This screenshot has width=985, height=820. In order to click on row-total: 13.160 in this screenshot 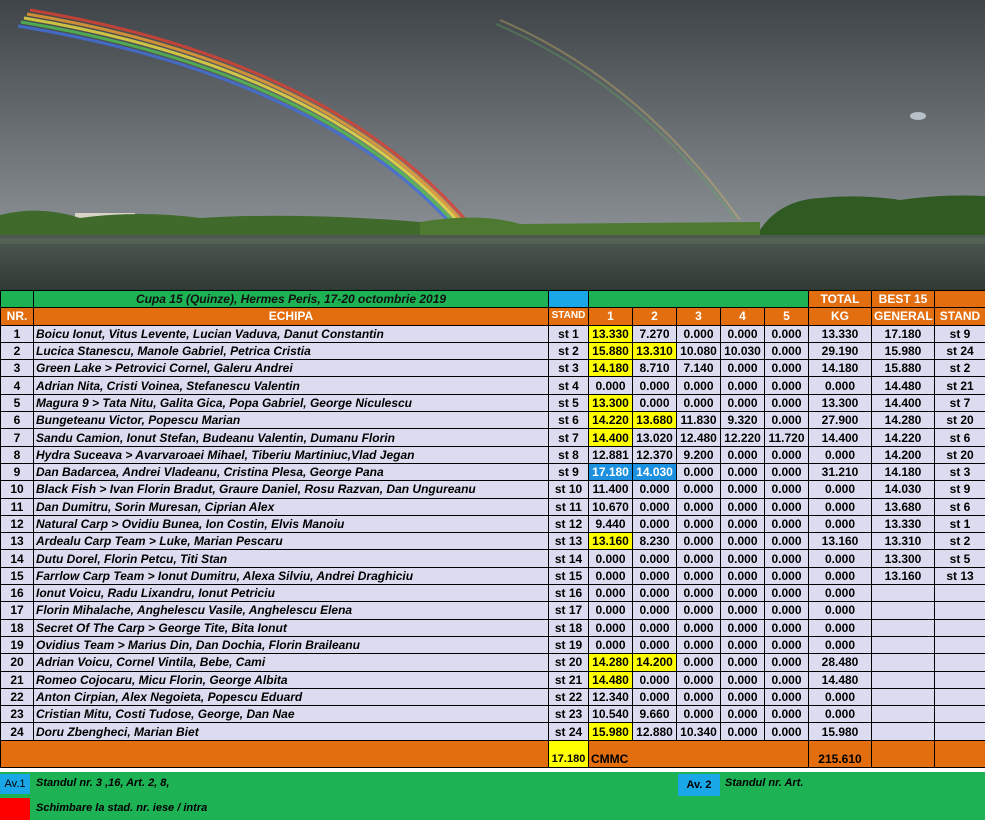, I will do `click(840, 541)`.